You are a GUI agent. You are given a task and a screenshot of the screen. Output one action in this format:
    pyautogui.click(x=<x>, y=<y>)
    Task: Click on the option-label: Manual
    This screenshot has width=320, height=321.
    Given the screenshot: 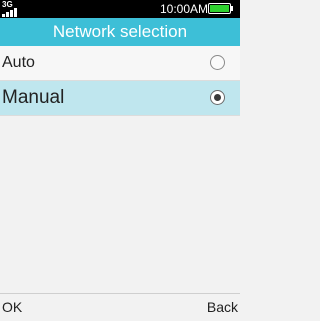 What is the action you would take?
    pyautogui.click(x=33, y=97)
    